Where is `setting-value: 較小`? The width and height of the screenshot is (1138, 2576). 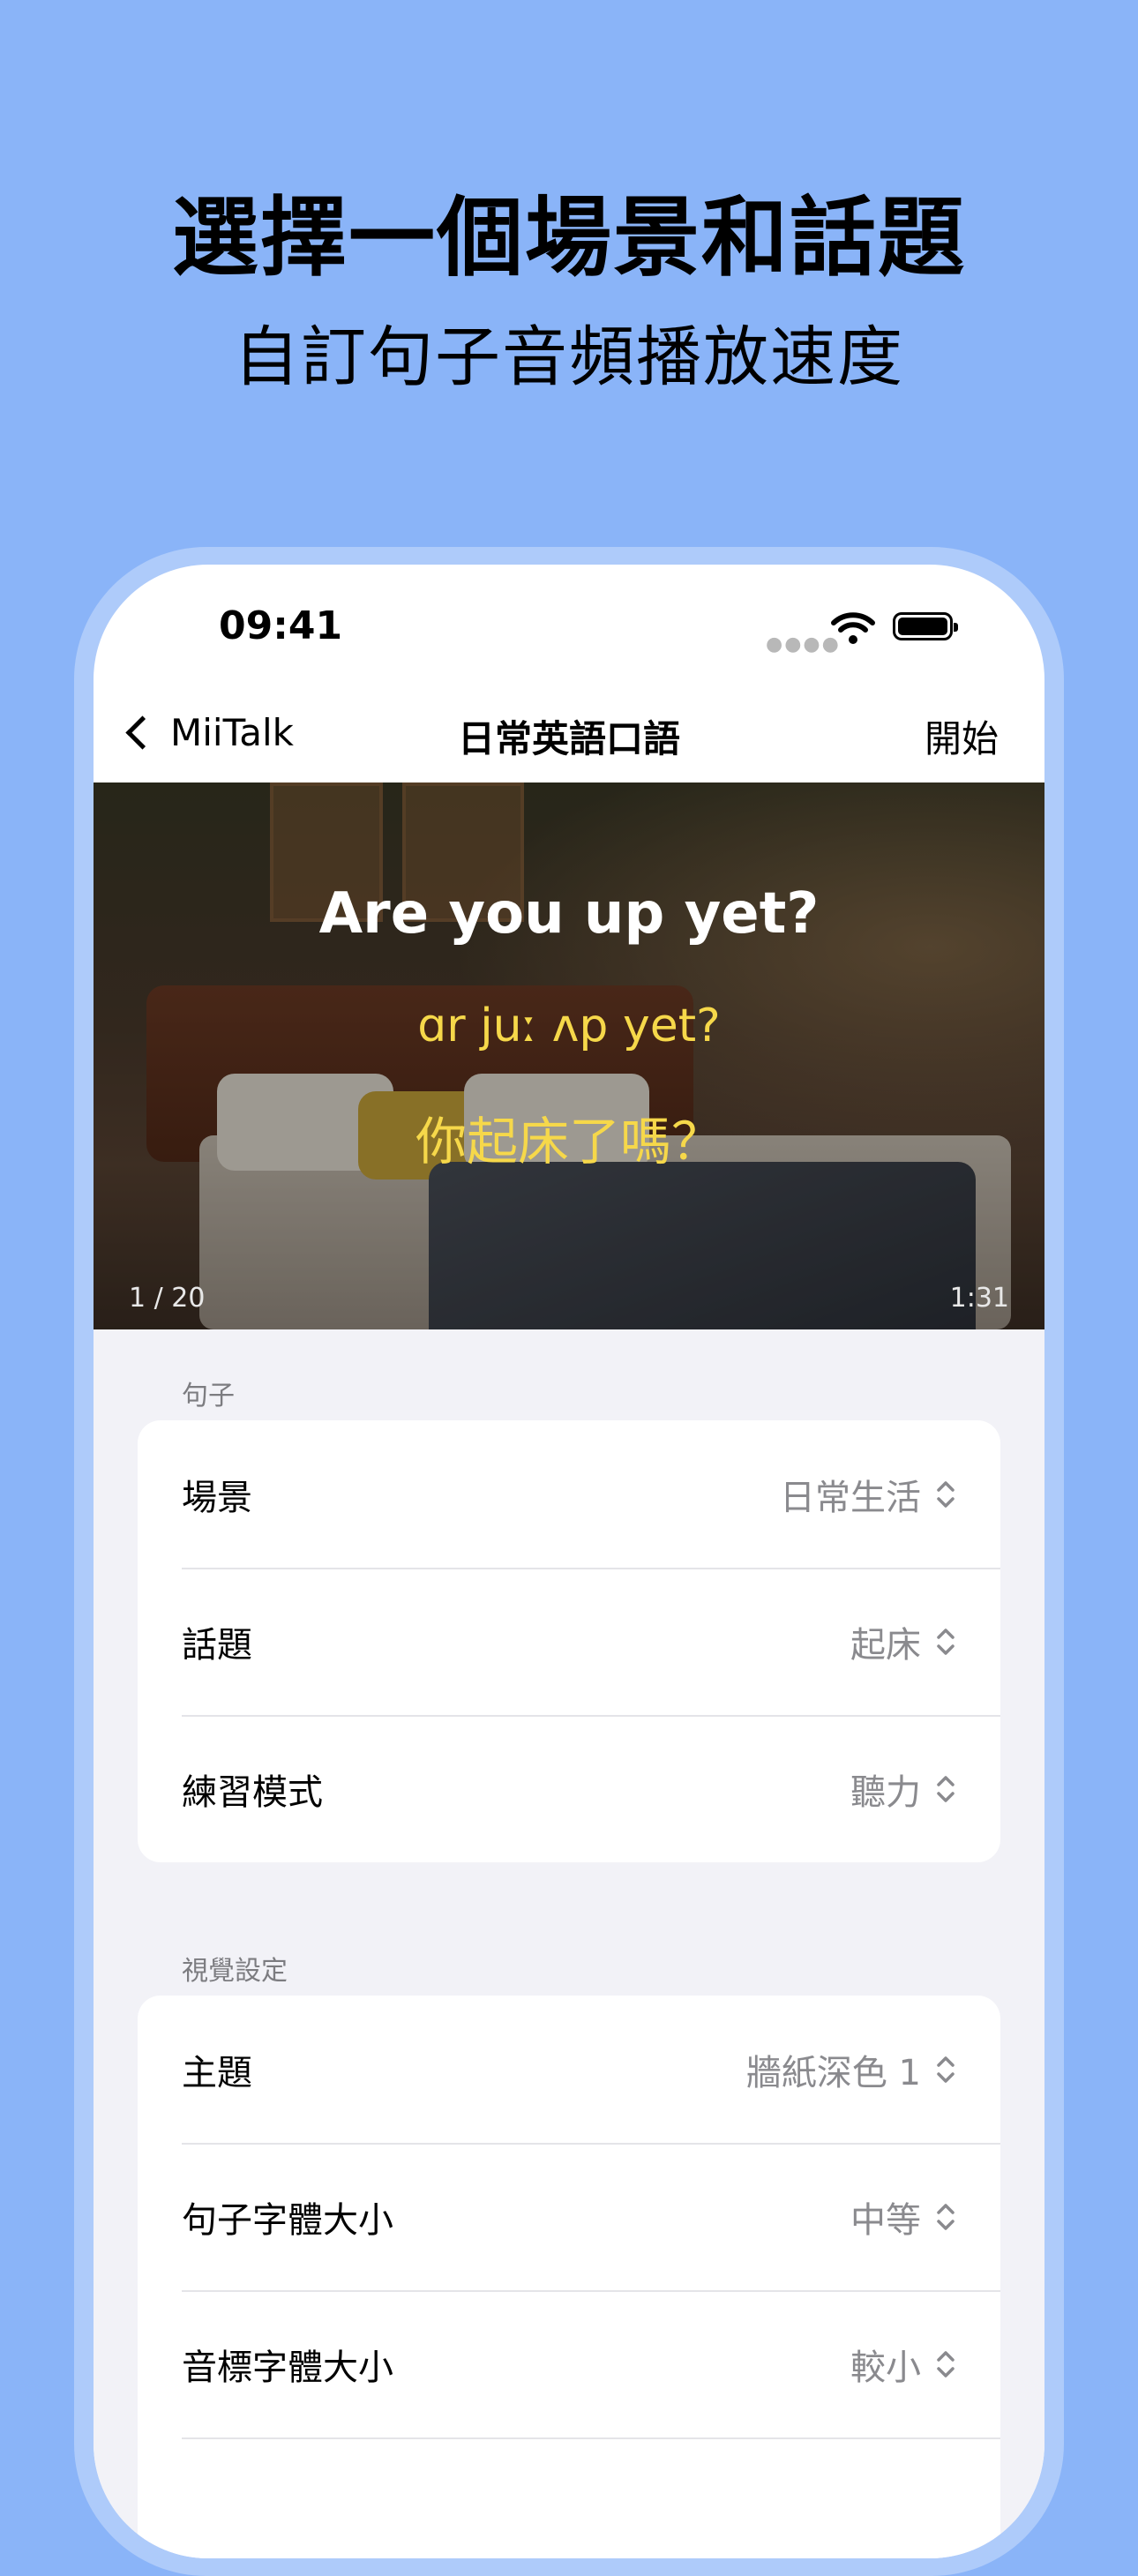 setting-value: 較小 is located at coordinates (885, 2368).